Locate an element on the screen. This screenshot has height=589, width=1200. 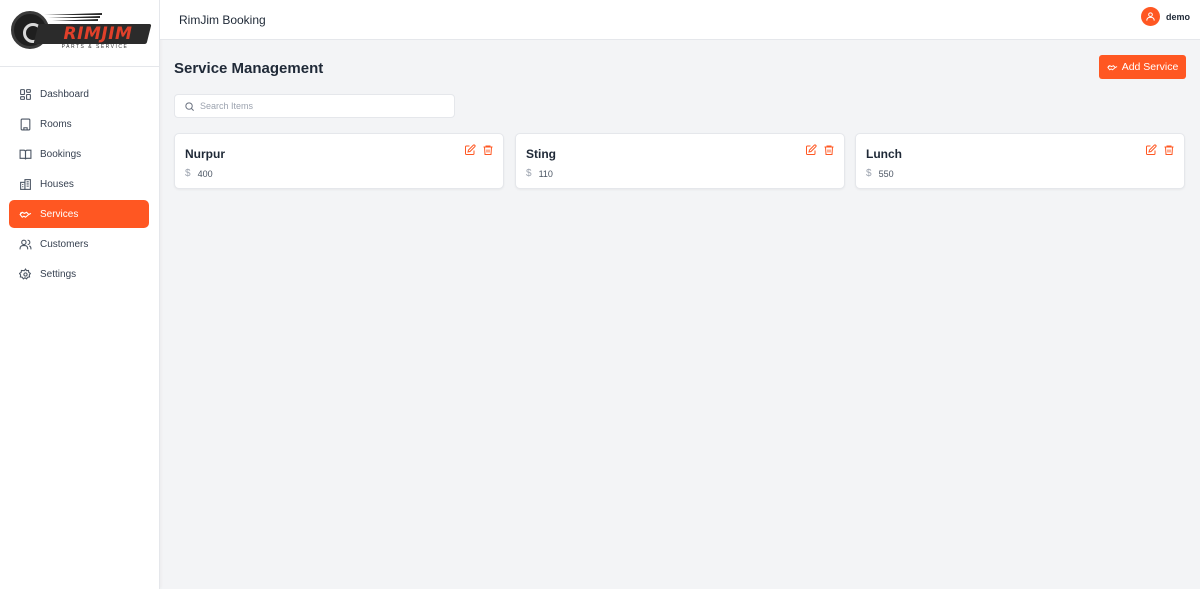
service-price: $ 550 is located at coordinates (880, 173).